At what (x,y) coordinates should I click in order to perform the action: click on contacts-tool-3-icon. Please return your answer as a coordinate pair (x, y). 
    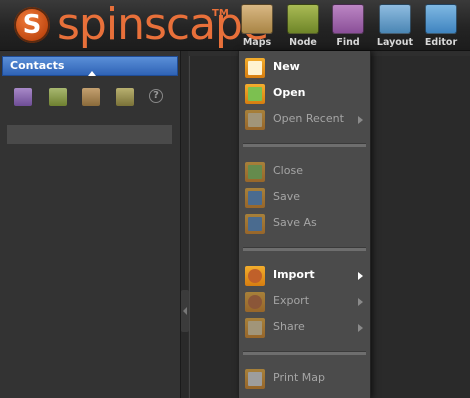
    Looking at the image, I should click on (91, 97).